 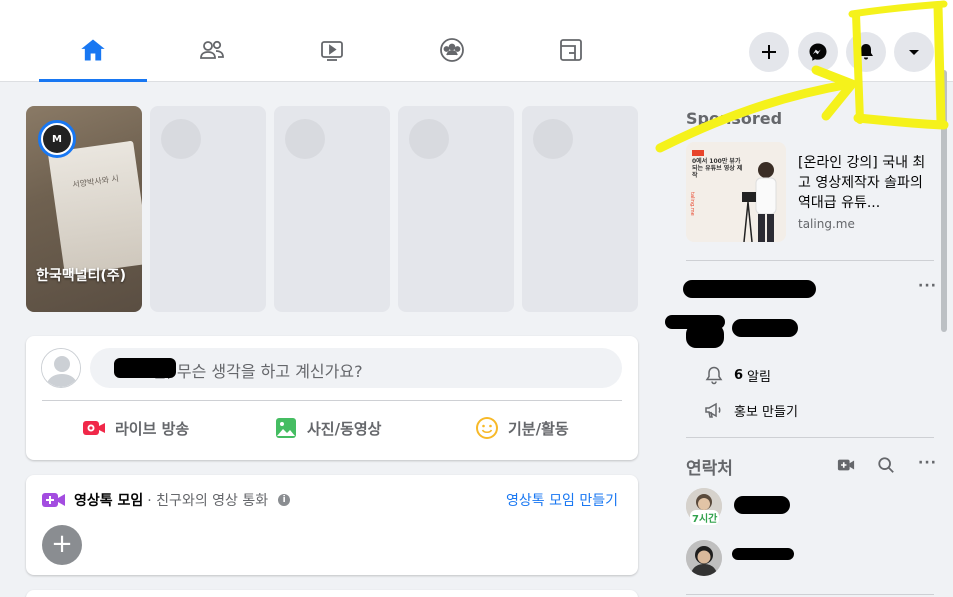 I want to click on megaphone-icon, so click(x=713, y=410).